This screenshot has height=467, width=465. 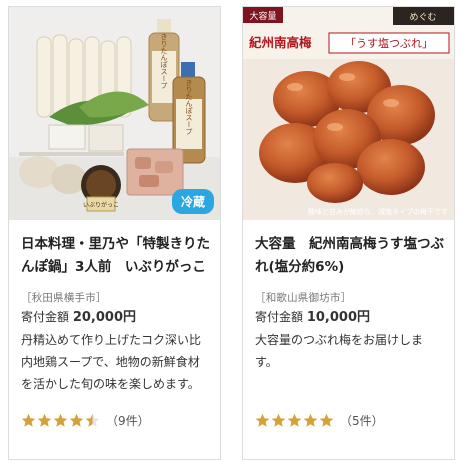 What do you see at coordinates (192, 201) in the screenshot?
I see `refrigerated-badge: 冷蔵` at bounding box center [192, 201].